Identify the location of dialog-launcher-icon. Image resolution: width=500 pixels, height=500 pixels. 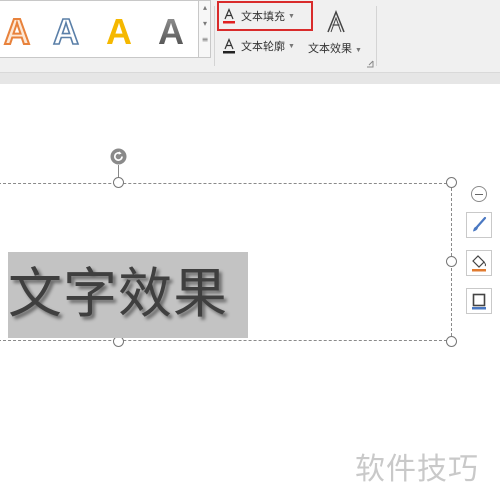
(370, 64).